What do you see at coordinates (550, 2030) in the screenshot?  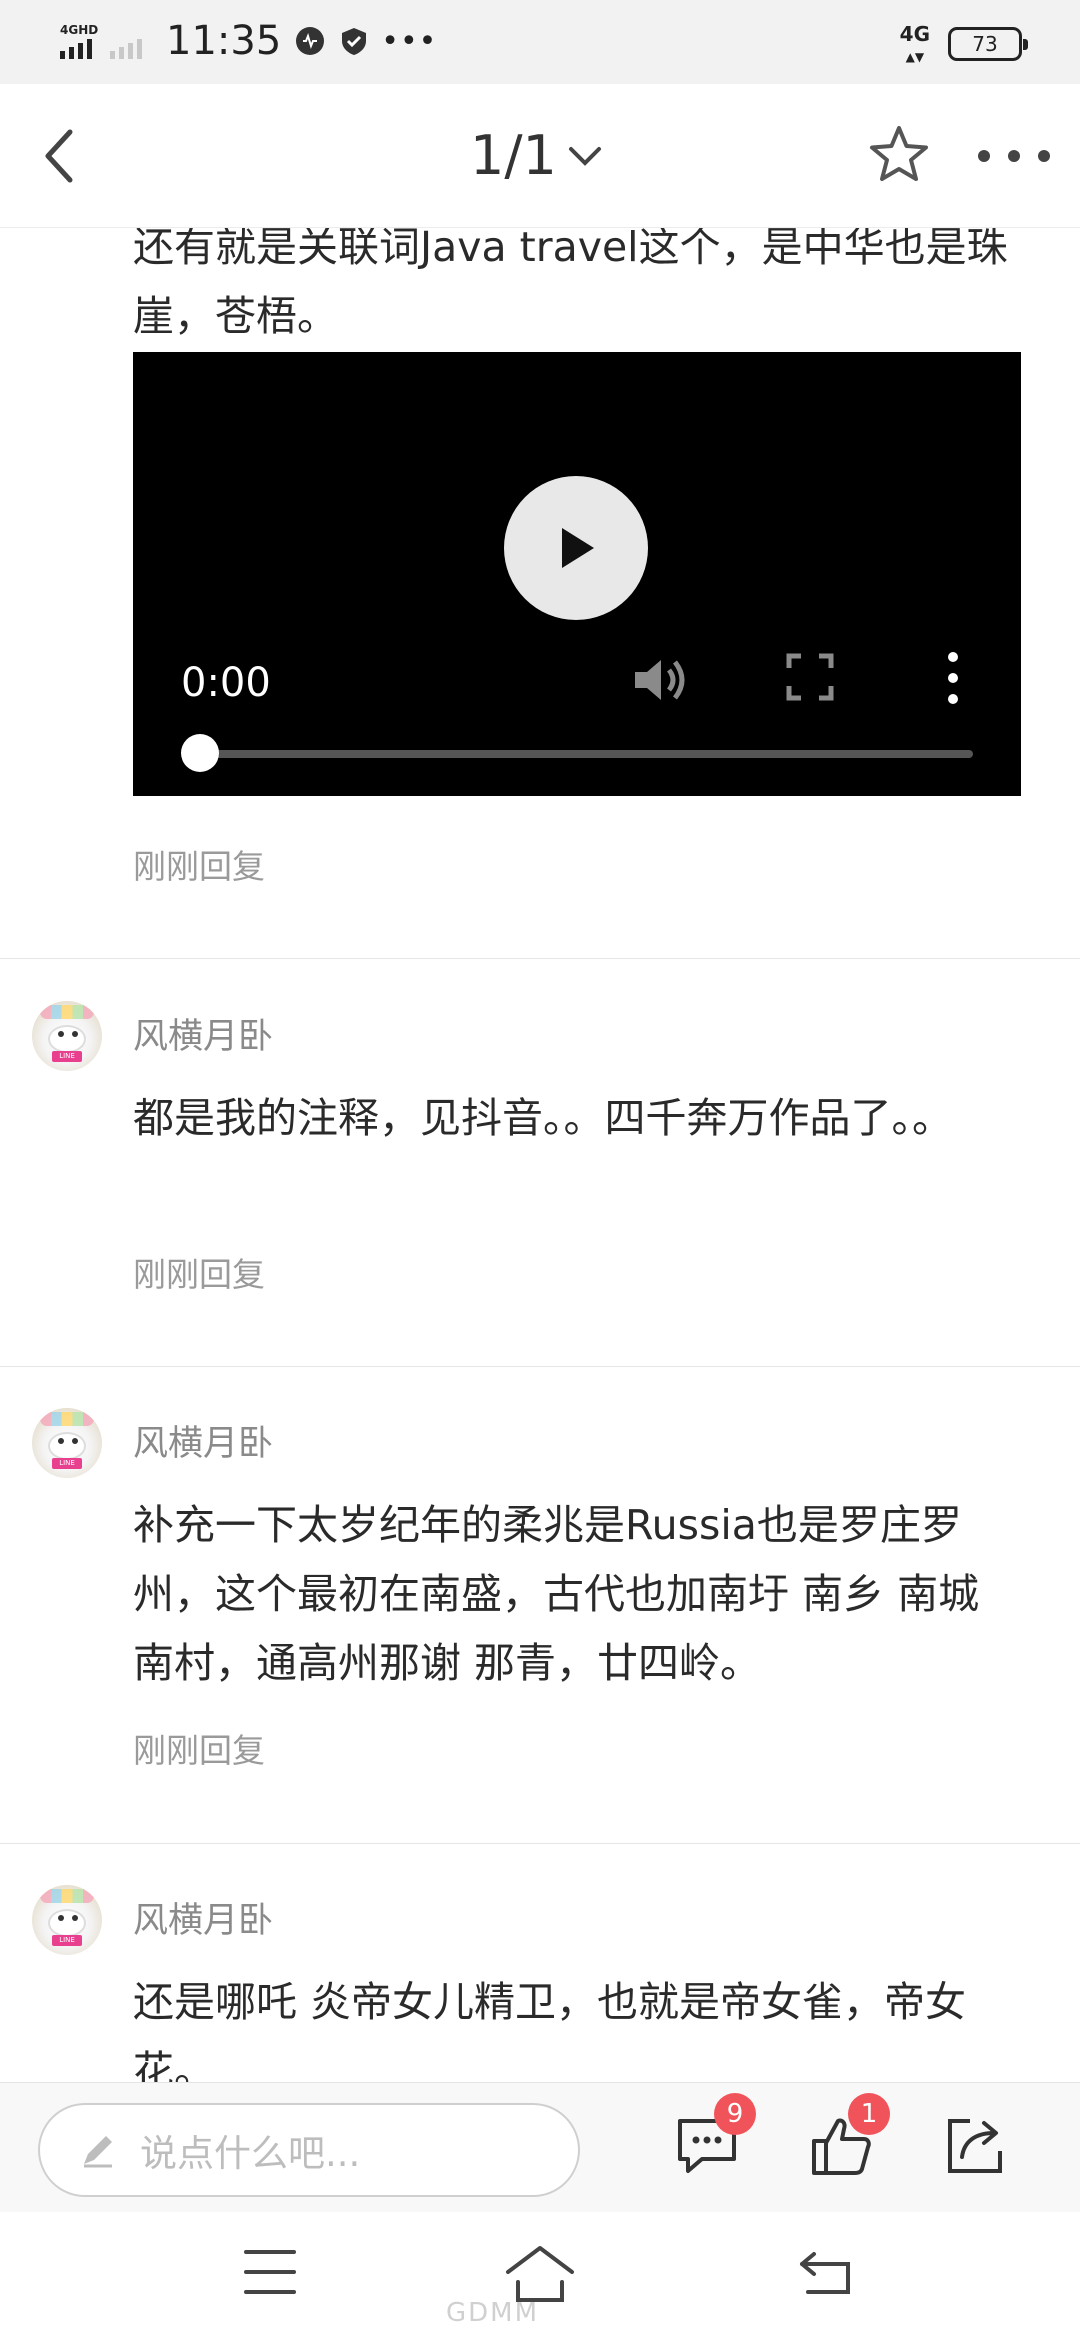 I see `comment-text: 还是哪吒 炎帝女儿精卫，也就是帝女雀，帝女花。` at bounding box center [550, 2030].